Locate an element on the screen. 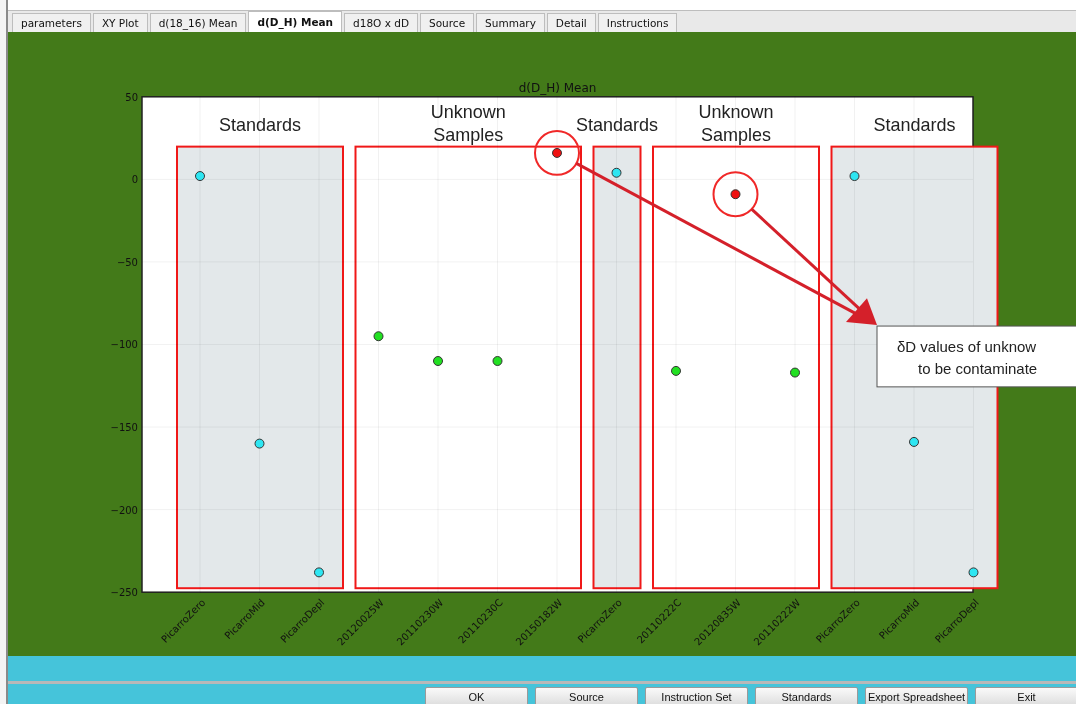 The height and width of the screenshot is (704, 1076). y-tick-label: −250 is located at coordinates (124, 593).